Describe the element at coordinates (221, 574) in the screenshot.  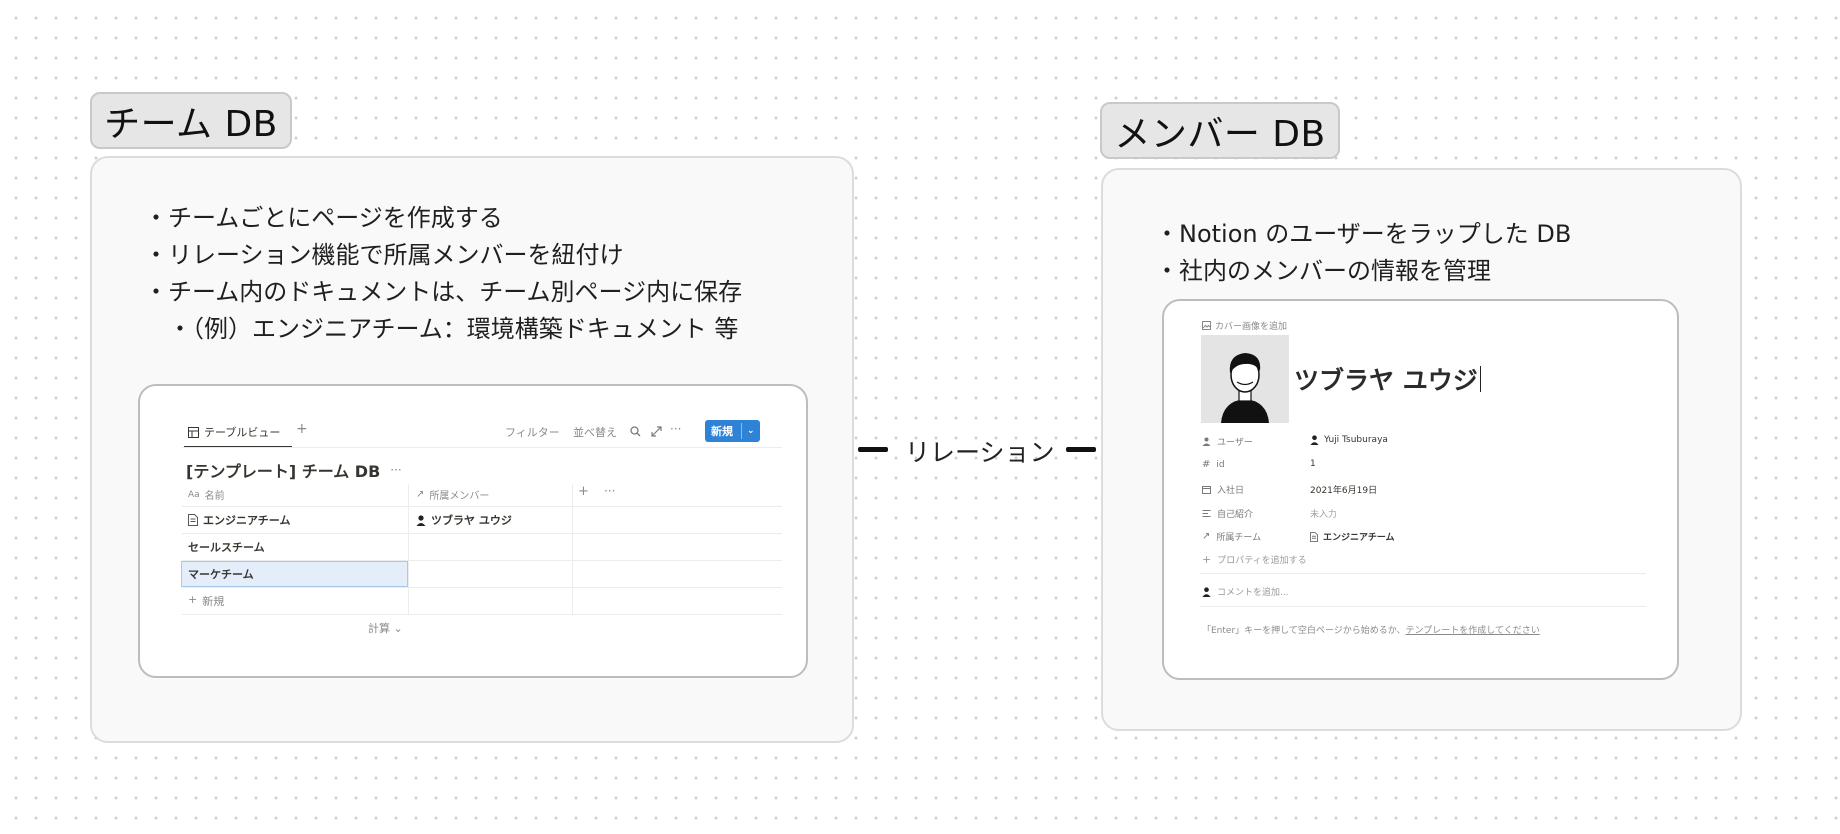
I see `table-row: マーケチーム` at that location.